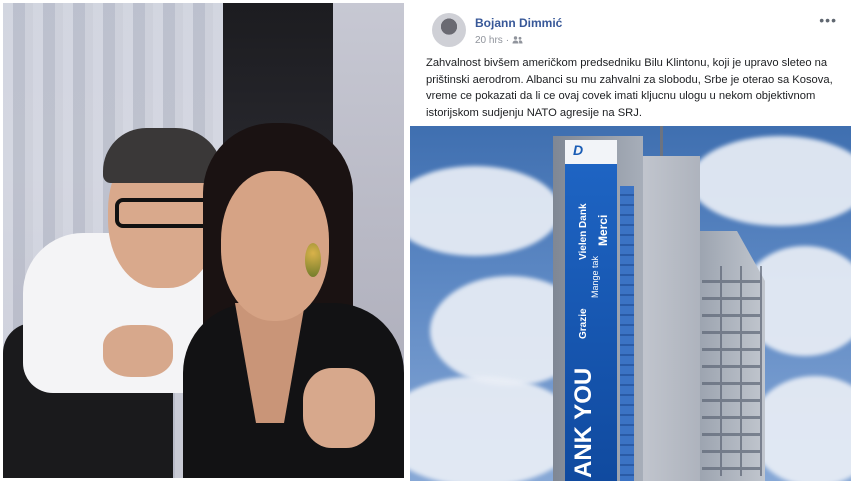 The width and height of the screenshot is (851, 481). Describe the element at coordinates (583, 323) in the screenshot. I see `banner-phrase: Grazie` at that location.